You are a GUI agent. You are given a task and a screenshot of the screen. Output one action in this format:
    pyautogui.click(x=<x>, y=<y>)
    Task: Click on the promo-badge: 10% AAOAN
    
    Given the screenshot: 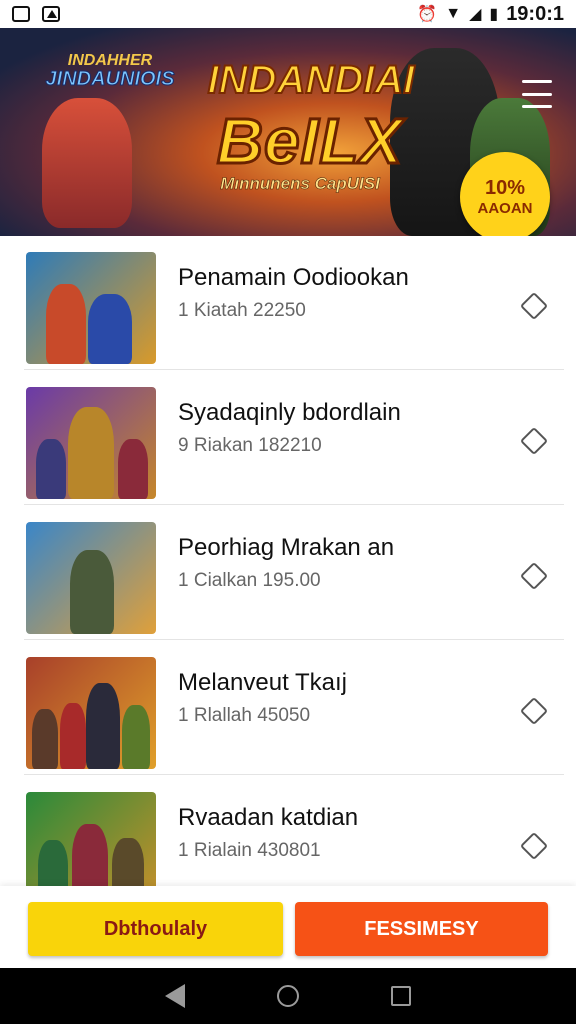 What is the action you would take?
    pyautogui.click(x=505, y=194)
    